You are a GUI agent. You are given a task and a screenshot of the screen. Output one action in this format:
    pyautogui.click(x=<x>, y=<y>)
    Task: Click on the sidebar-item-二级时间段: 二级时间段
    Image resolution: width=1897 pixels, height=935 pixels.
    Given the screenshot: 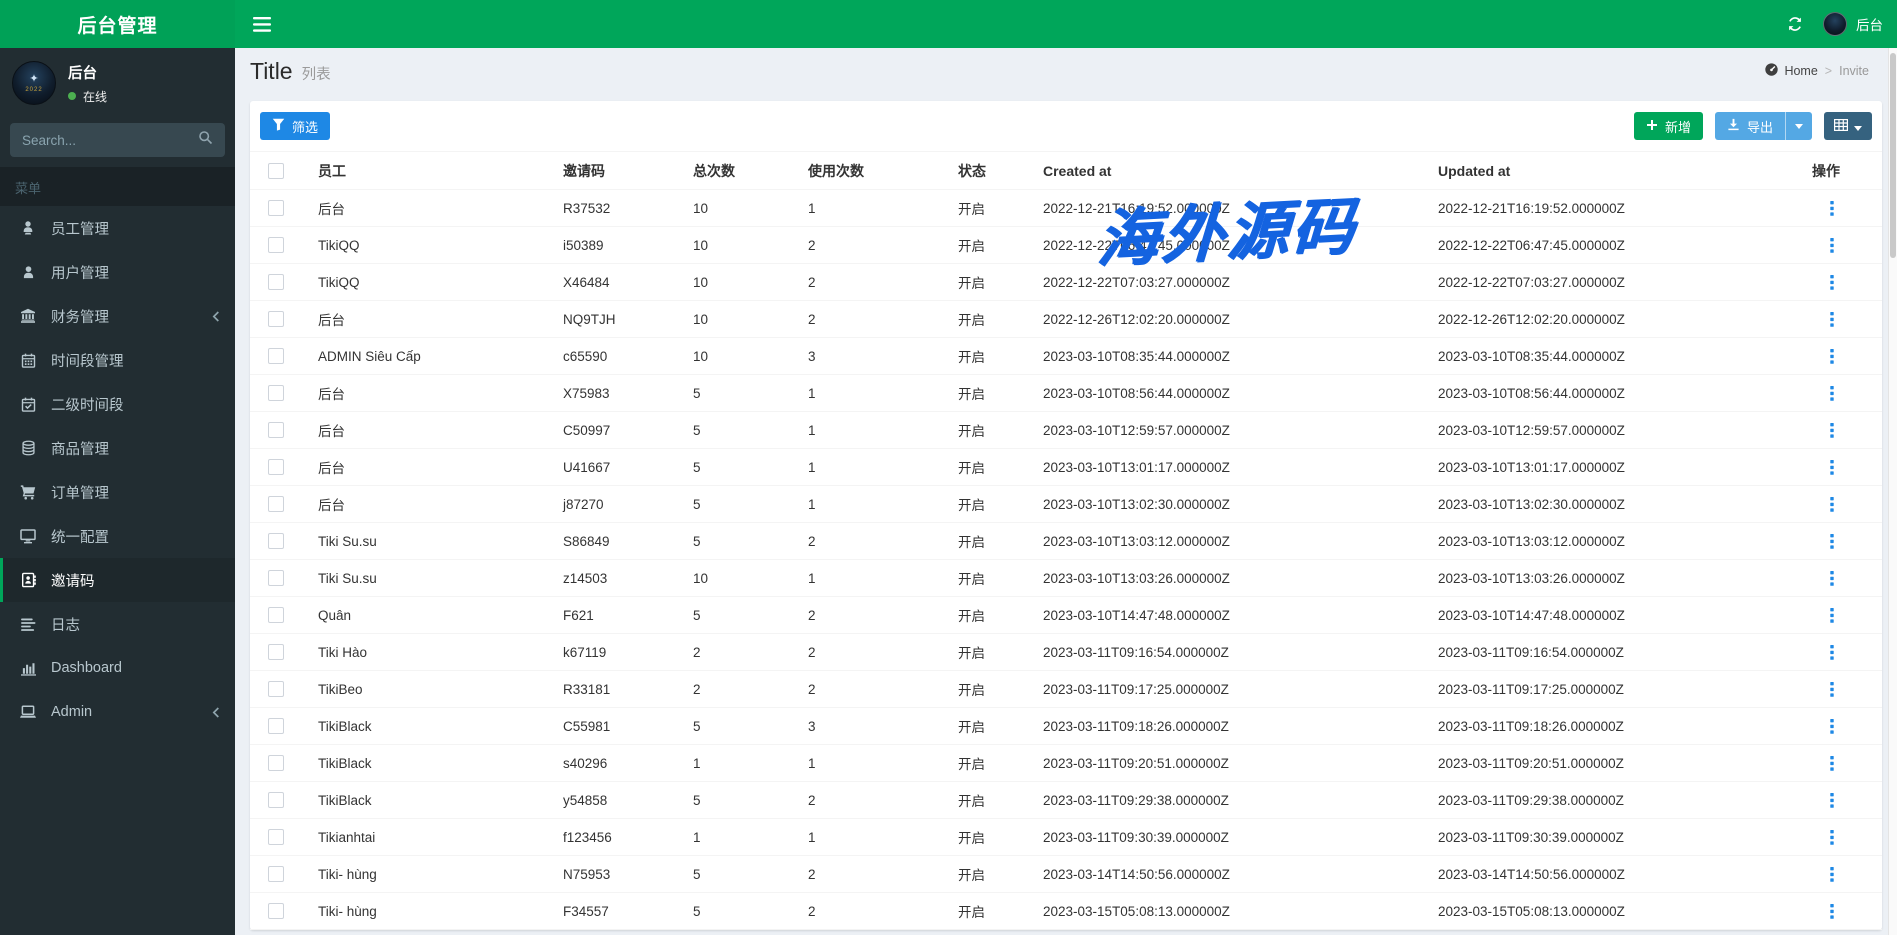 What is the action you would take?
    pyautogui.click(x=117, y=404)
    